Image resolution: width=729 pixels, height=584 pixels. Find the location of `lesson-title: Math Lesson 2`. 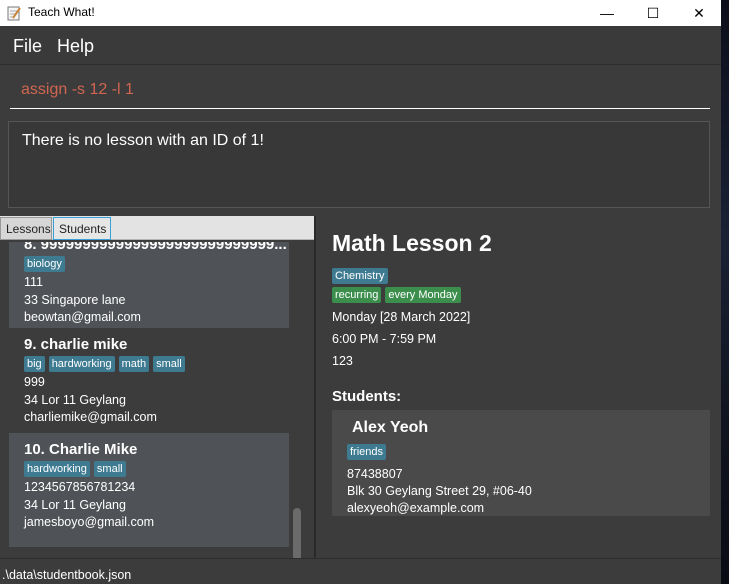

lesson-title: Math Lesson 2 is located at coordinates (412, 243).